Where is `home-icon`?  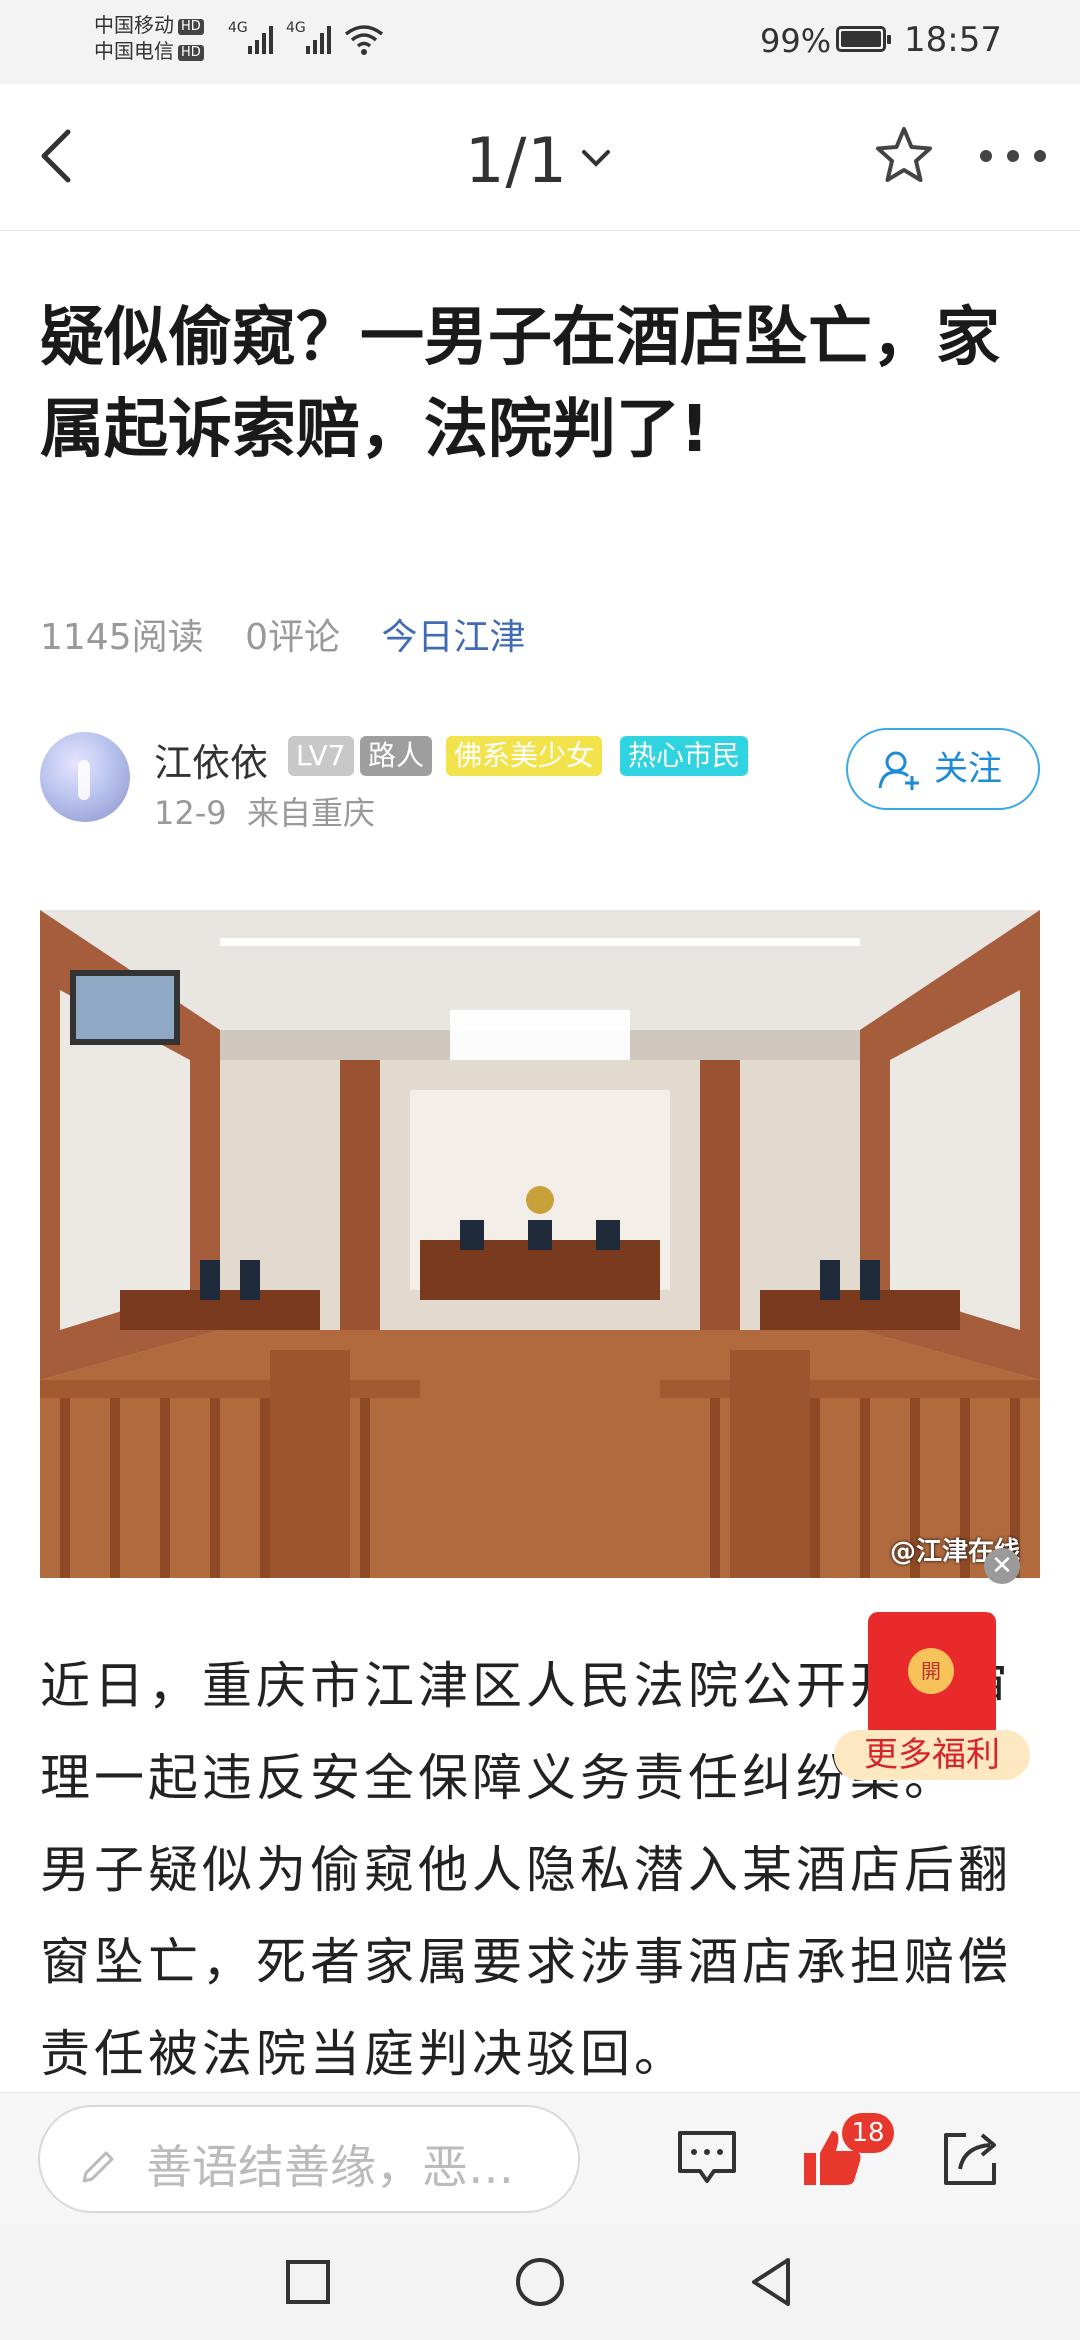 home-icon is located at coordinates (540, 2282).